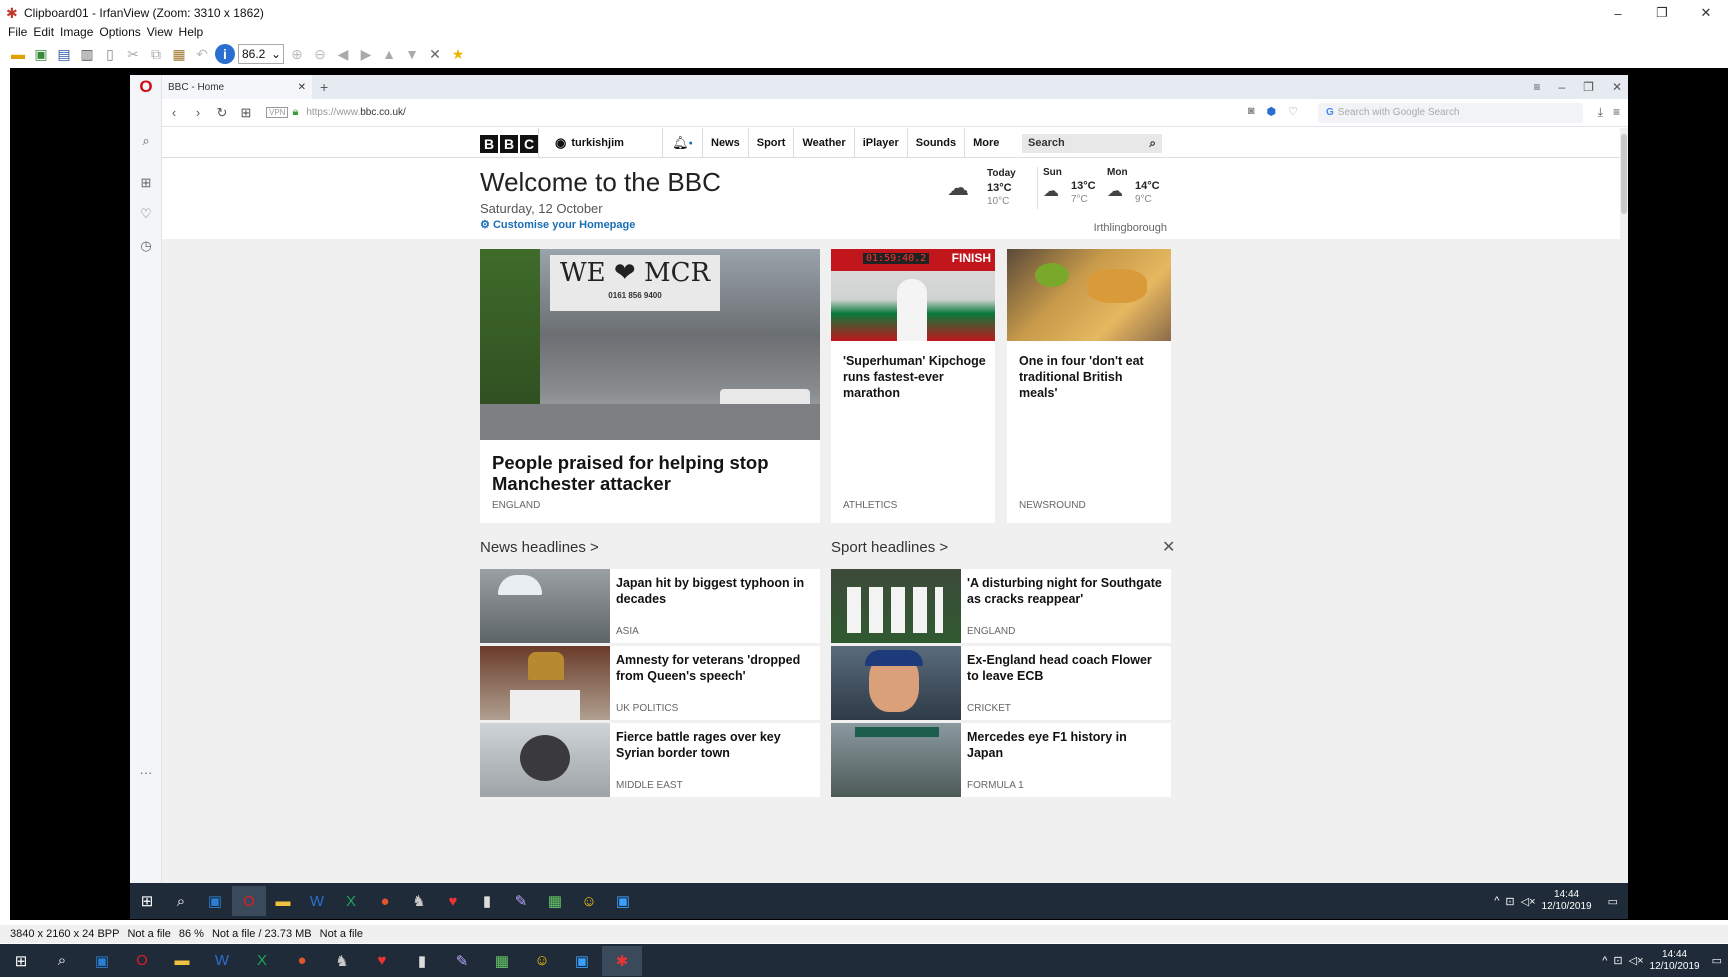  What do you see at coordinates (146, 246) in the screenshot?
I see `history-icon: ◷` at bounding box center [146, 246].